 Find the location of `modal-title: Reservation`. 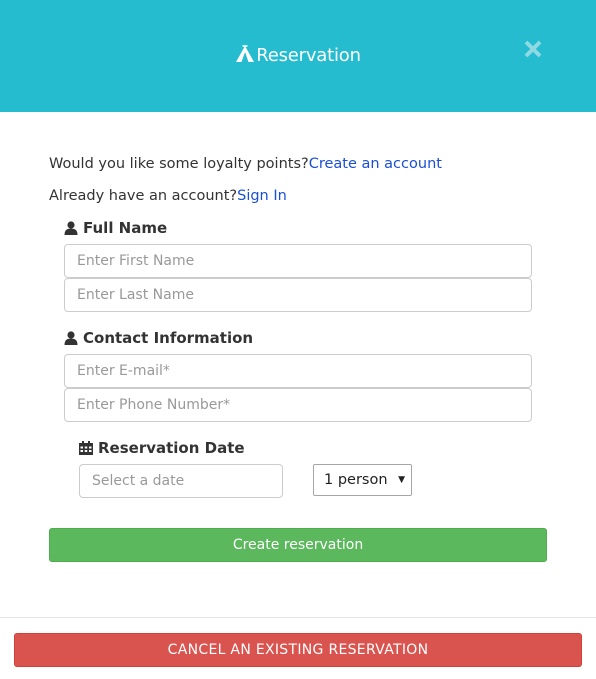

modal-title: Reservation is located at coordinates (298, 56).